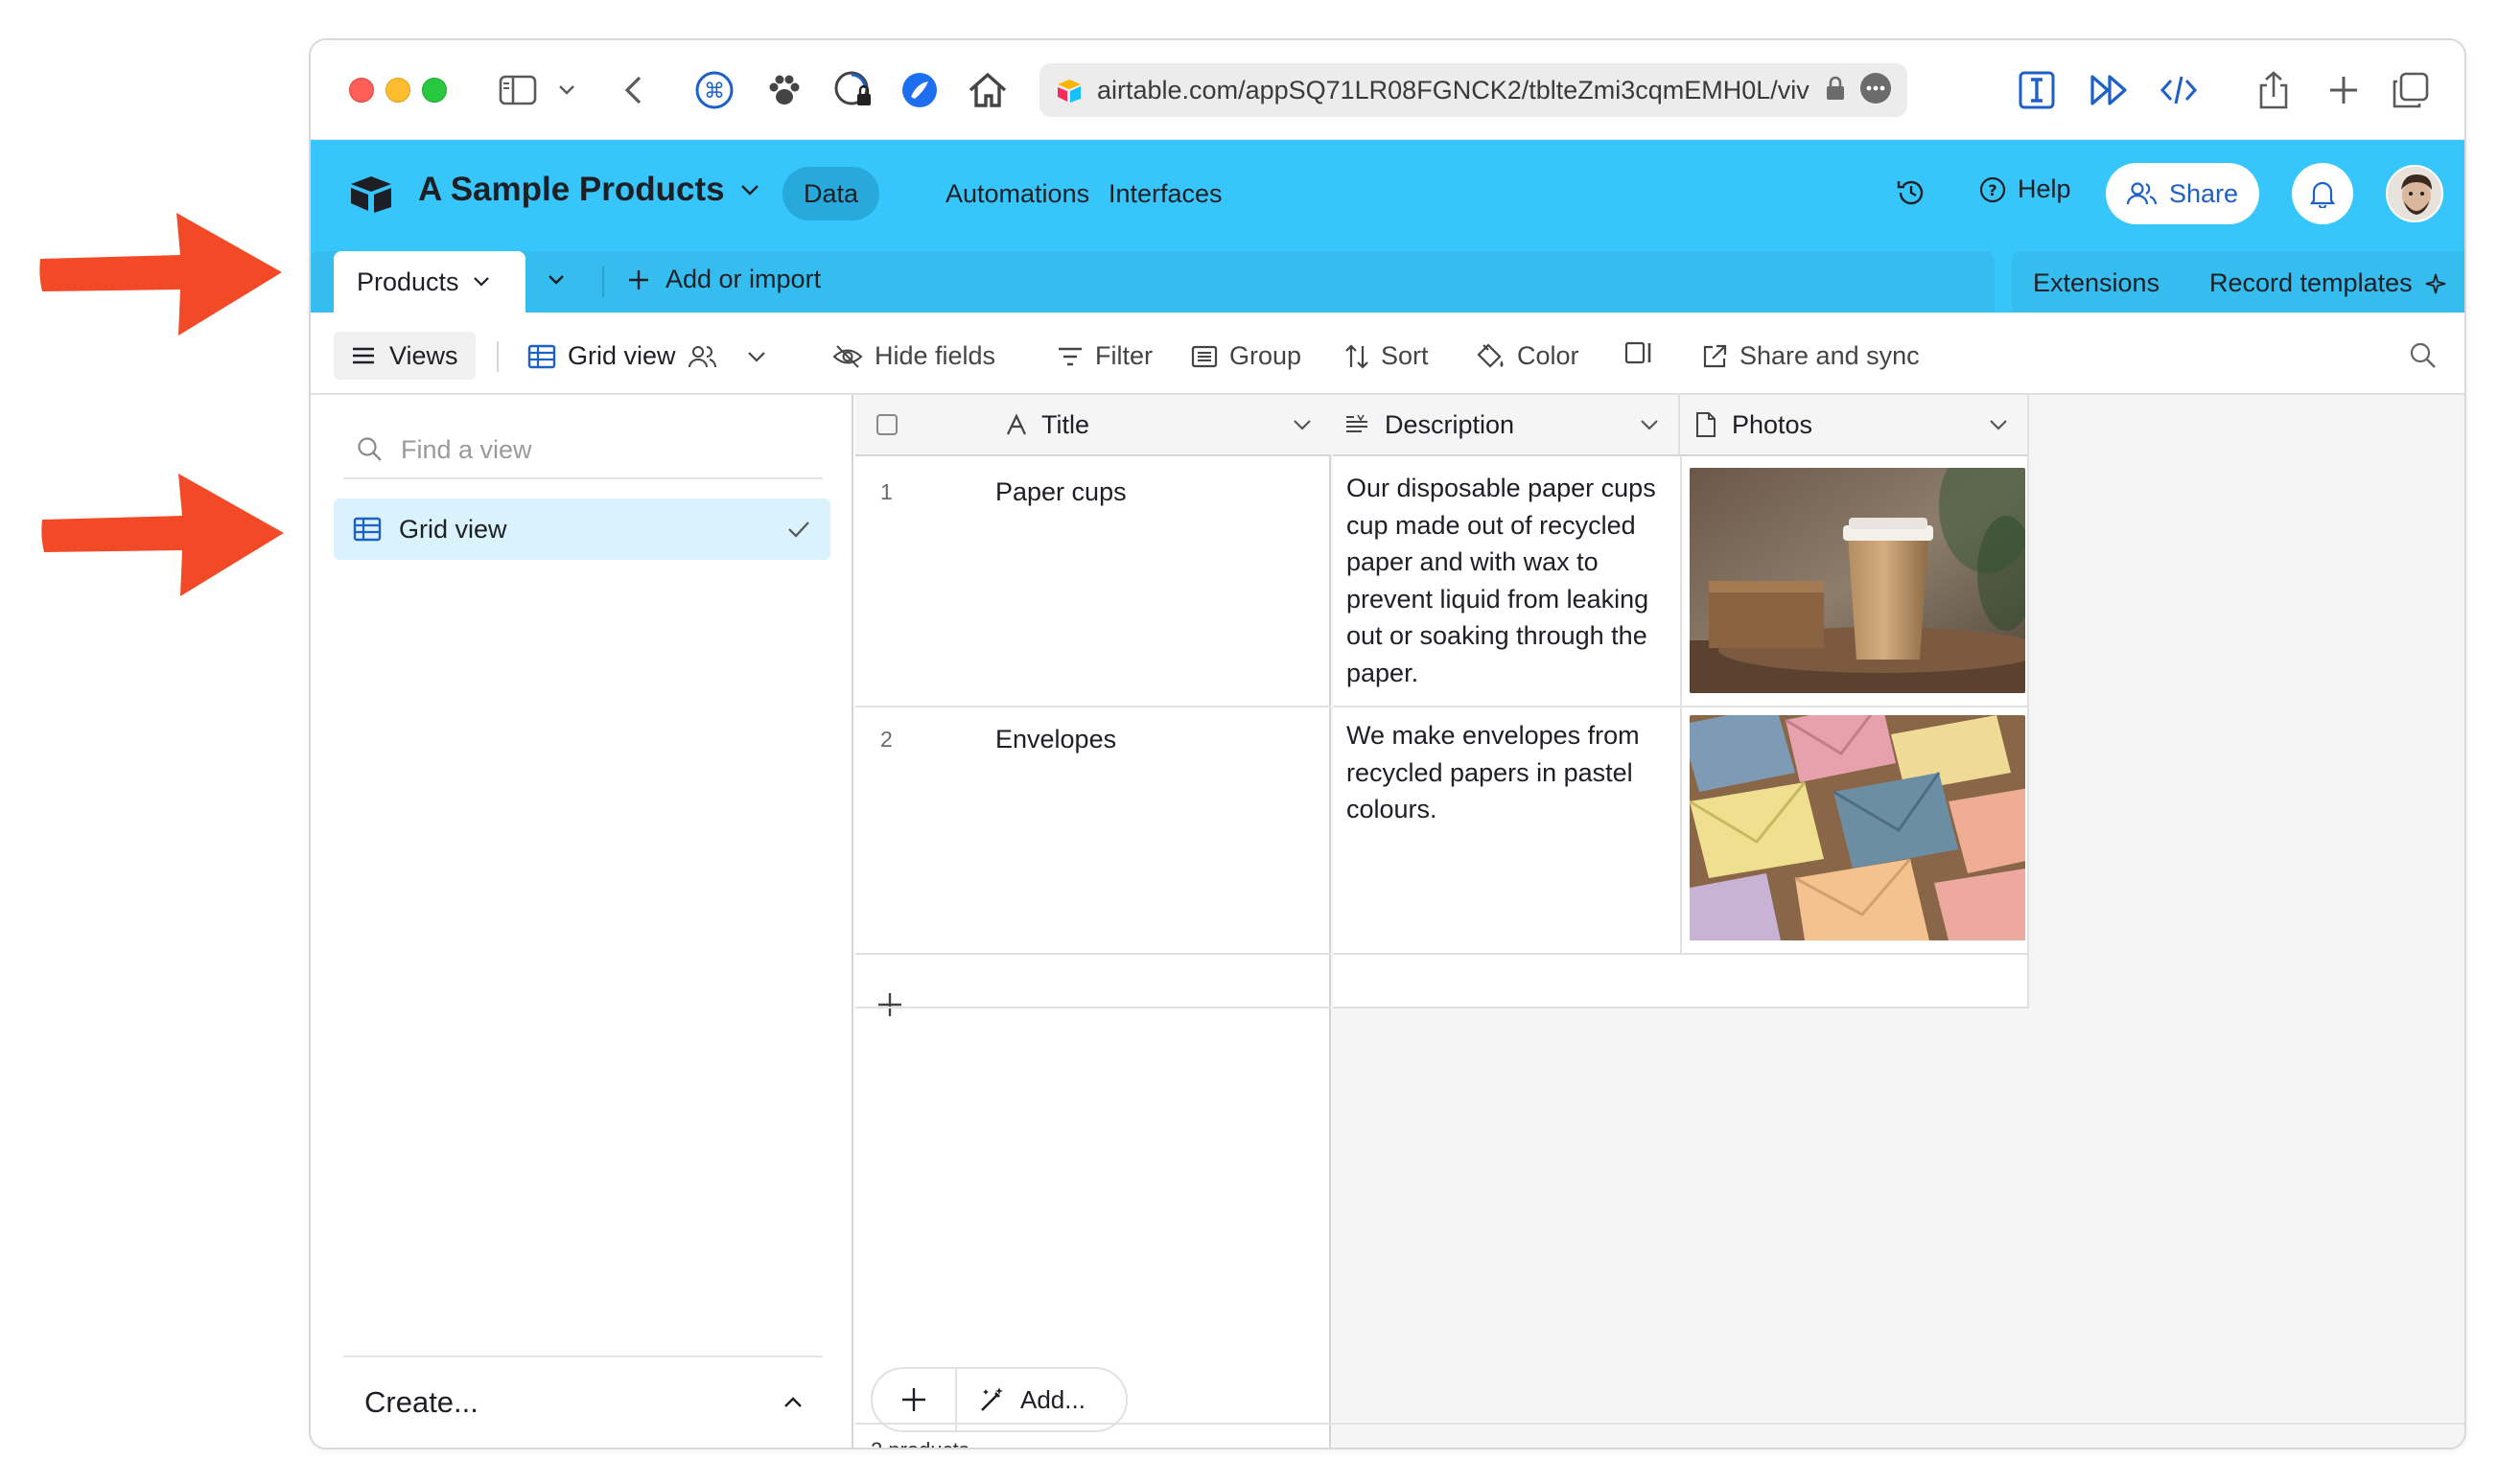 This screenshot has width=2498, height=1484. What do you see at coordinates (2411, 90) in the screenshot?
I see `tab-overview-icon` at bounding box center [2411, 90].